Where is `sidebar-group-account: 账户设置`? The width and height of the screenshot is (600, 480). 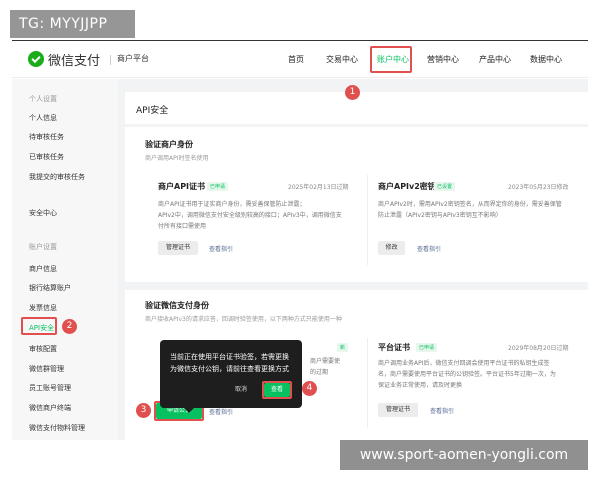 sidebar-group-account: 账户设置 is located at coordinates (43, 247).